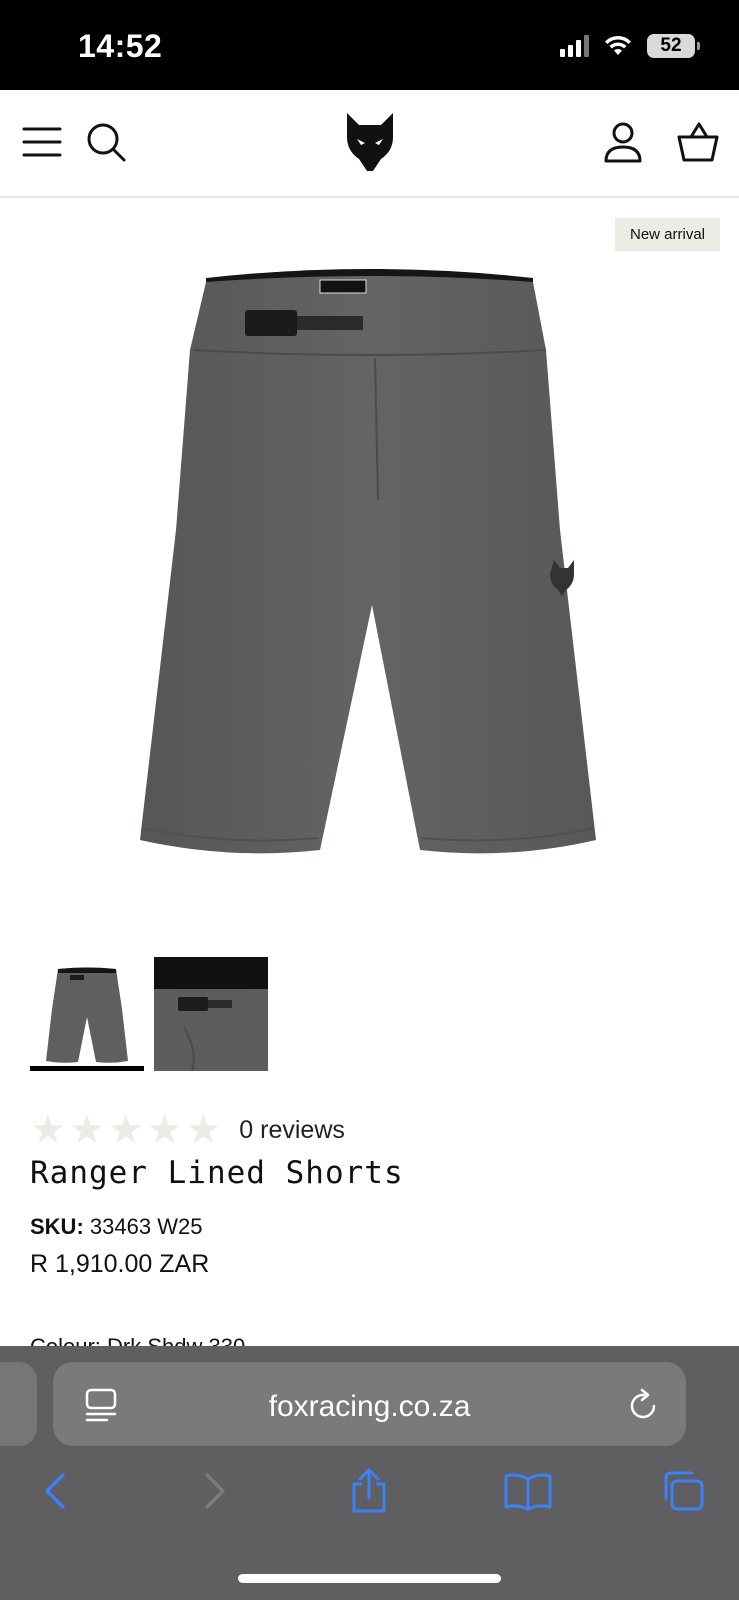  What do you see at coordinates (120, 46) in the screenshot?
I see `status-time: 14:52` at bounding box center [120, 46].